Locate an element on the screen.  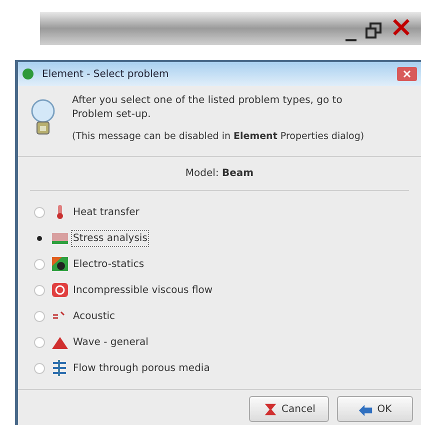
message-text: After you select one of the listed problem types, go to Problem set-up. is located at coordinates (208, 108).